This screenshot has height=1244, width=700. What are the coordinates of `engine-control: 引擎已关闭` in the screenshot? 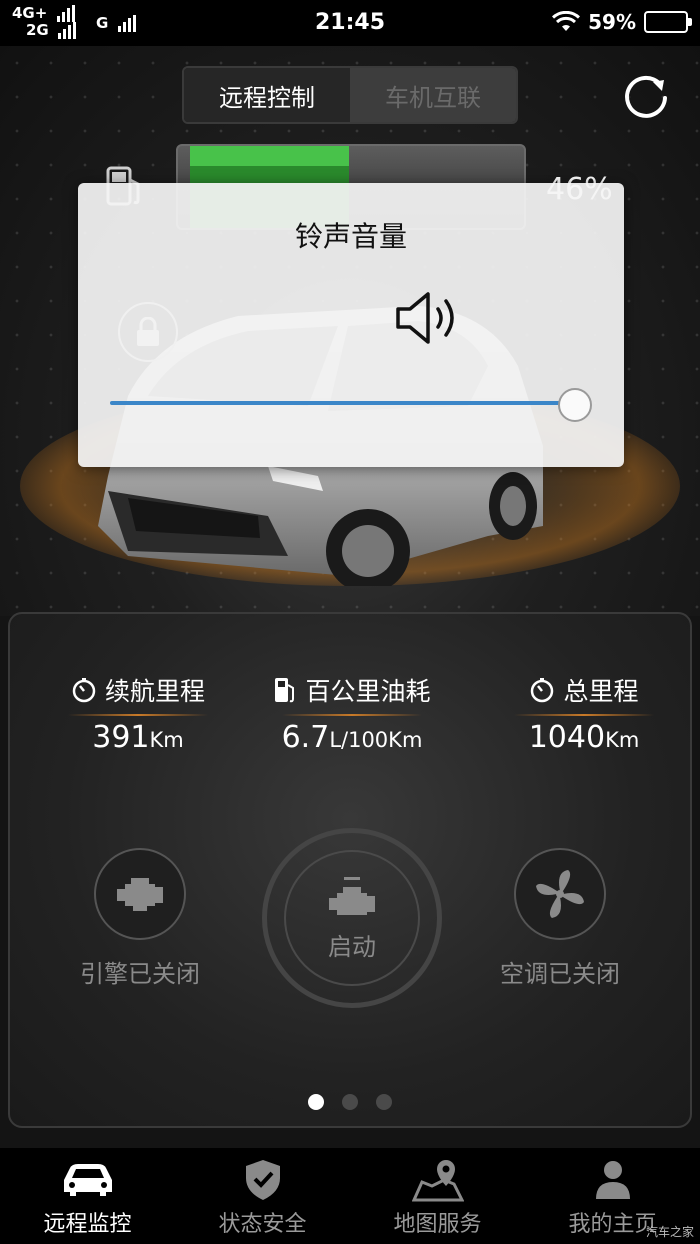 It's located at (140, 918).